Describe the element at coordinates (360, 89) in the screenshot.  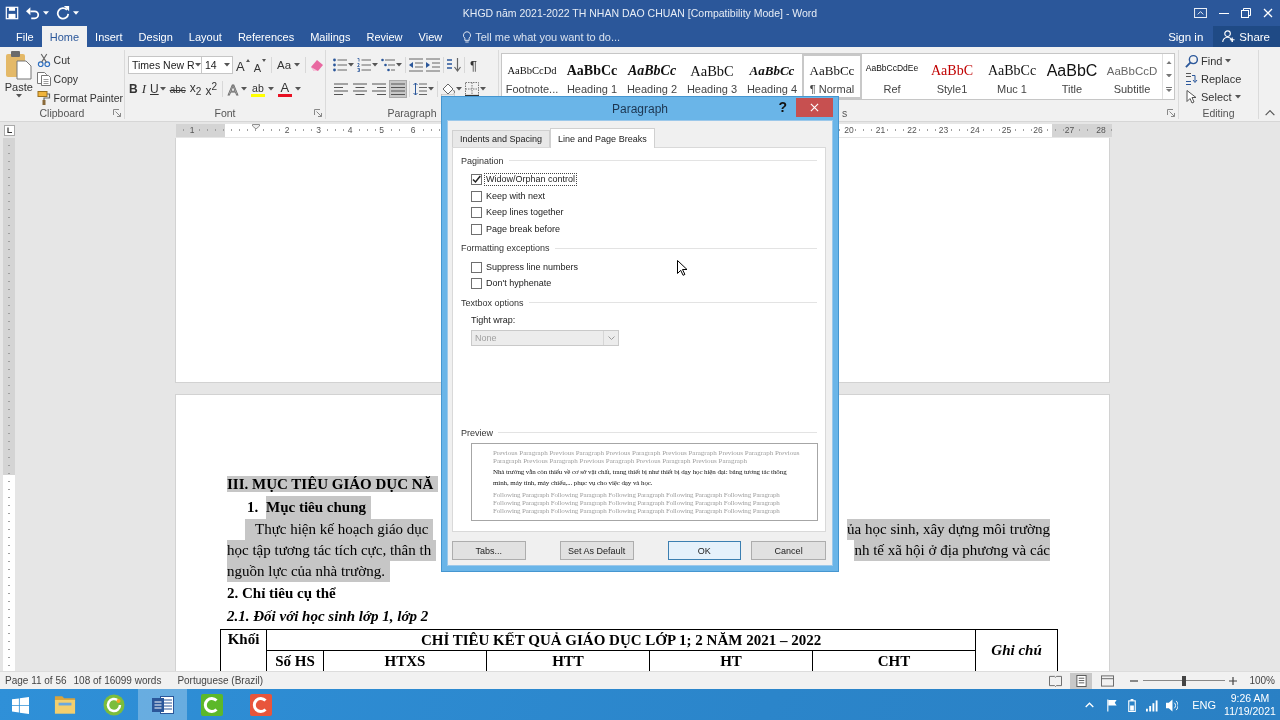
I see `align-center-button` at that location.